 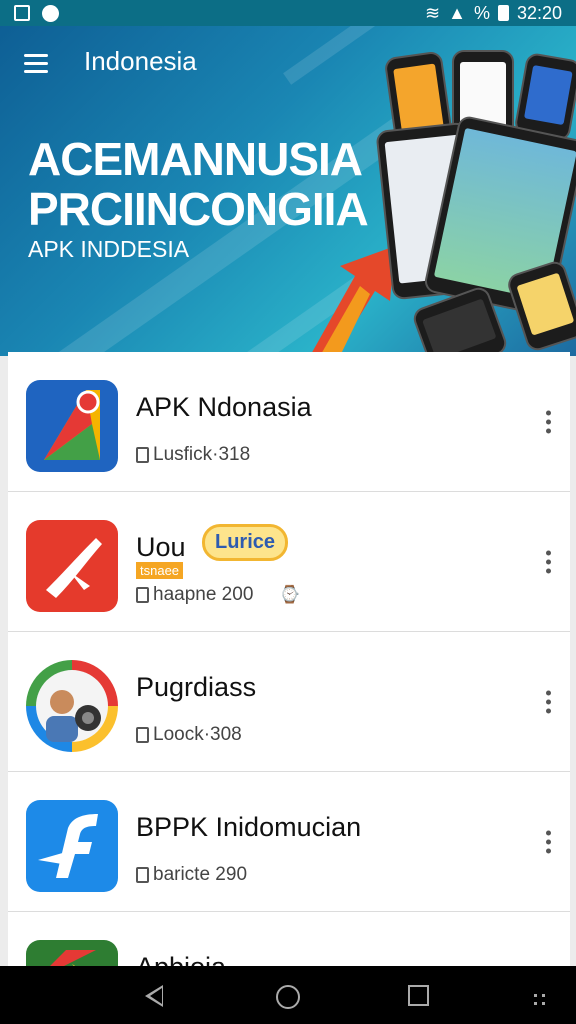 I want to click on maps-pin-icon, so click(x=72, y=426).